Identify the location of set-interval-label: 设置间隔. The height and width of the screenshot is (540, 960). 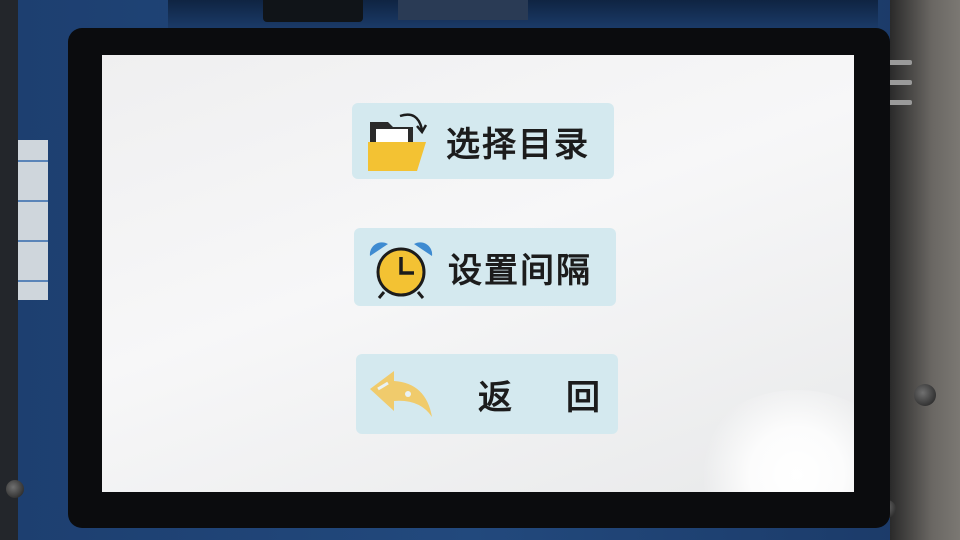
(520, 270).